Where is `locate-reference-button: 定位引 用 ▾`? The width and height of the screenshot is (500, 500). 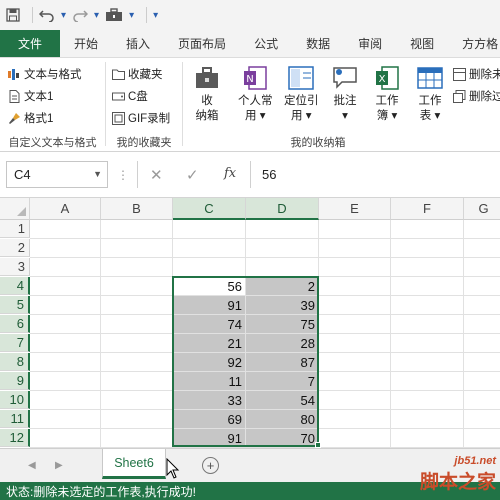 locate-reference-button: 定位引 用 ▾ is located at coordinates (301, 94).